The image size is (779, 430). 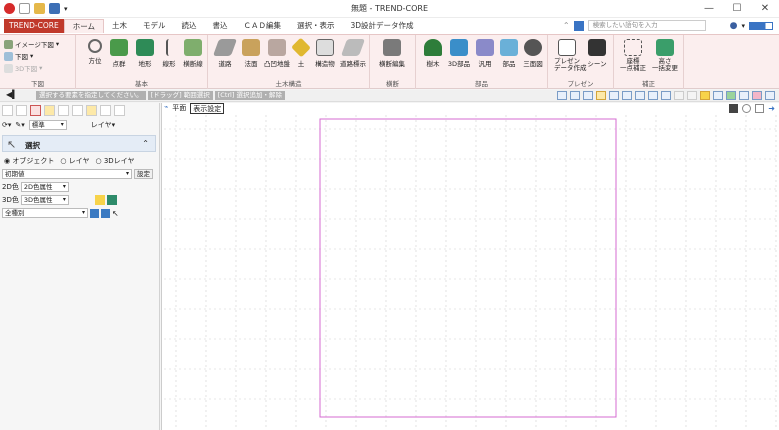 What do you see at coordinates (145, 143) in the screenshot?
I see `collapse-chevron-icon: ⌃` at bounding box center [145, 143].